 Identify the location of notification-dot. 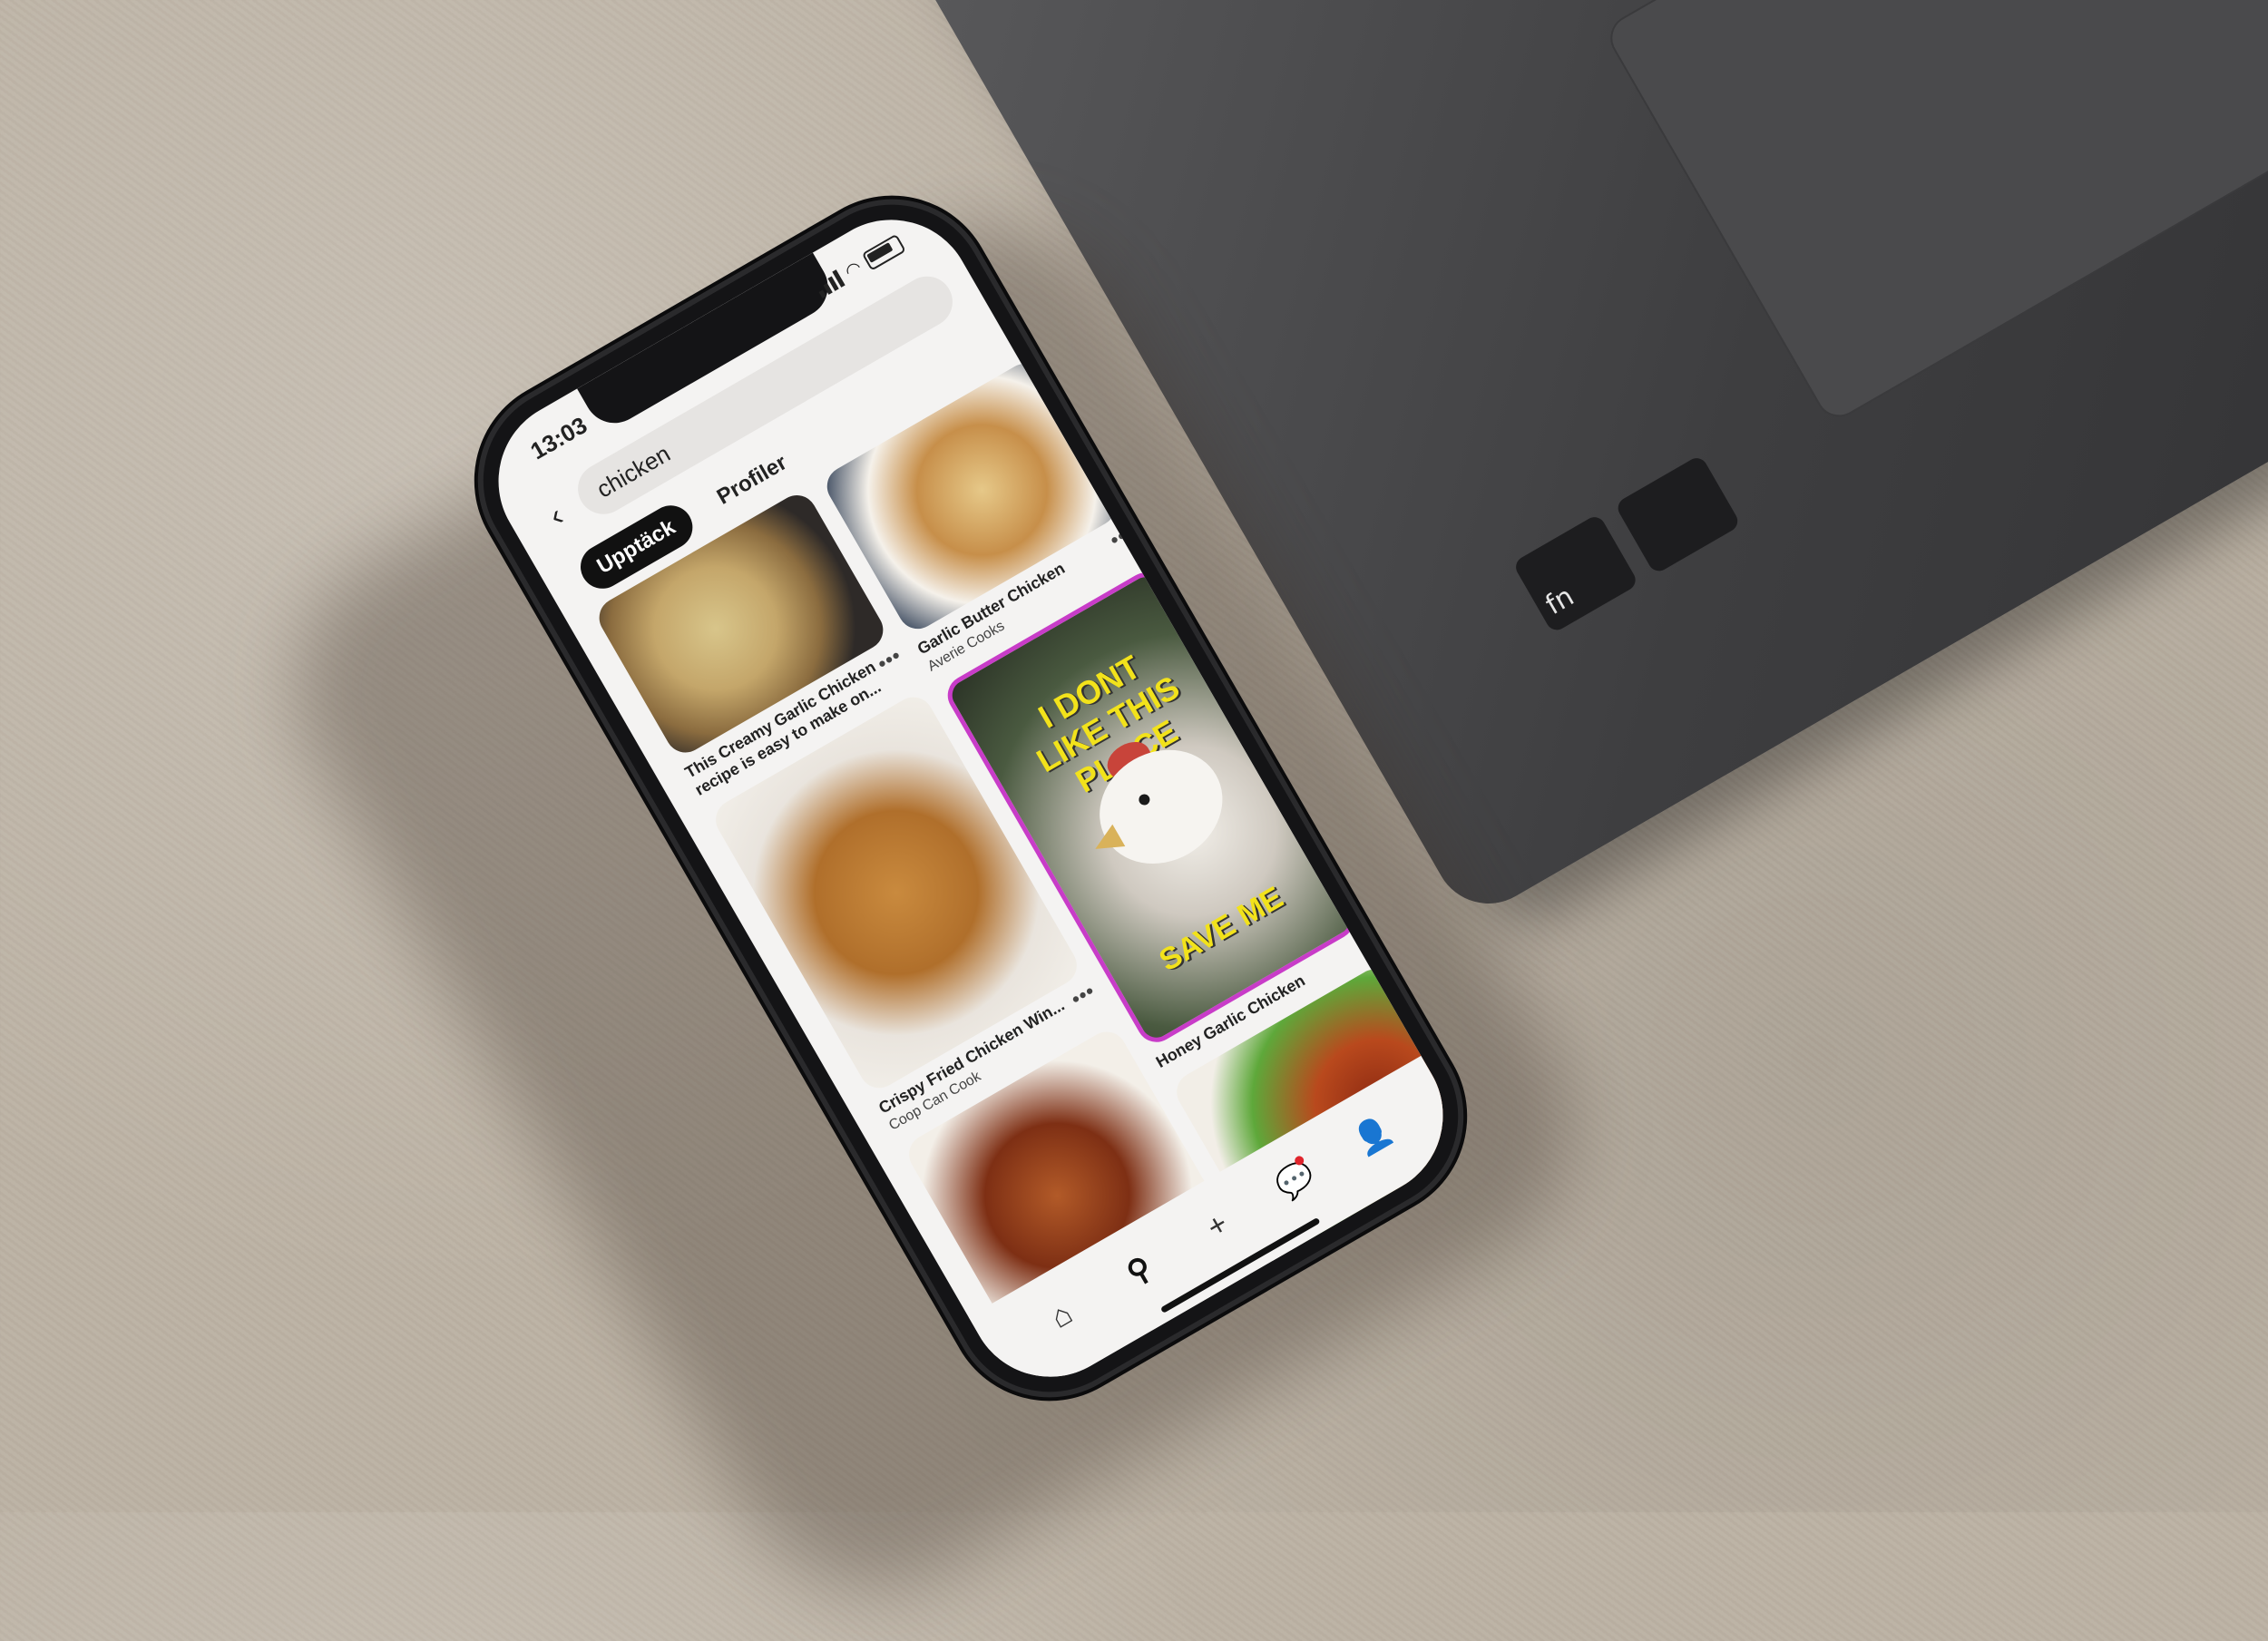
(1299, 1160).